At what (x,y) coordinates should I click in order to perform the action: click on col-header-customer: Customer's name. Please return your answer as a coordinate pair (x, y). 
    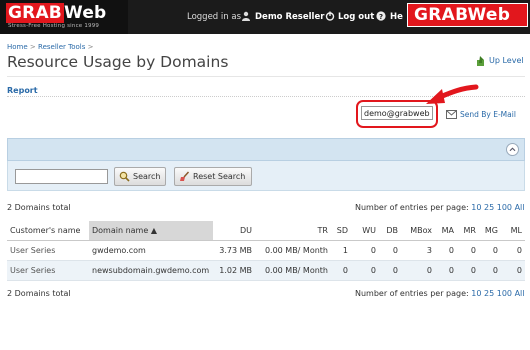
    Looking at the image, I should click on (48, 231).